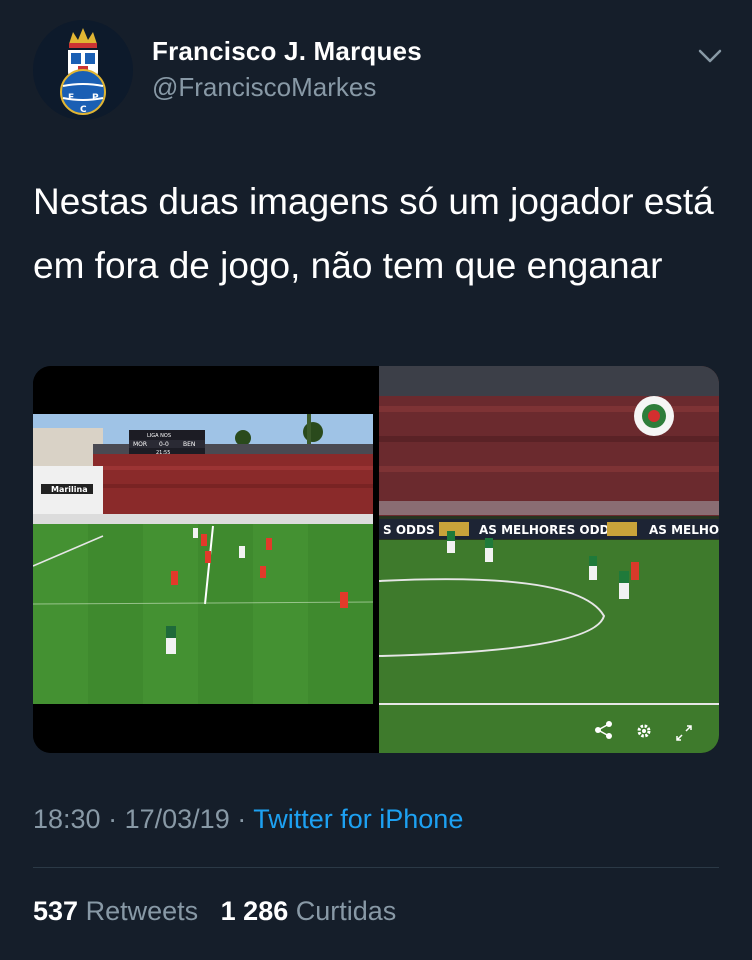 The width and height of the screenshot is (752, 960). What do you see at coordinates (83, 110) in the screenshot?
I see `svg-text: C` at bounding box center [83, 110].